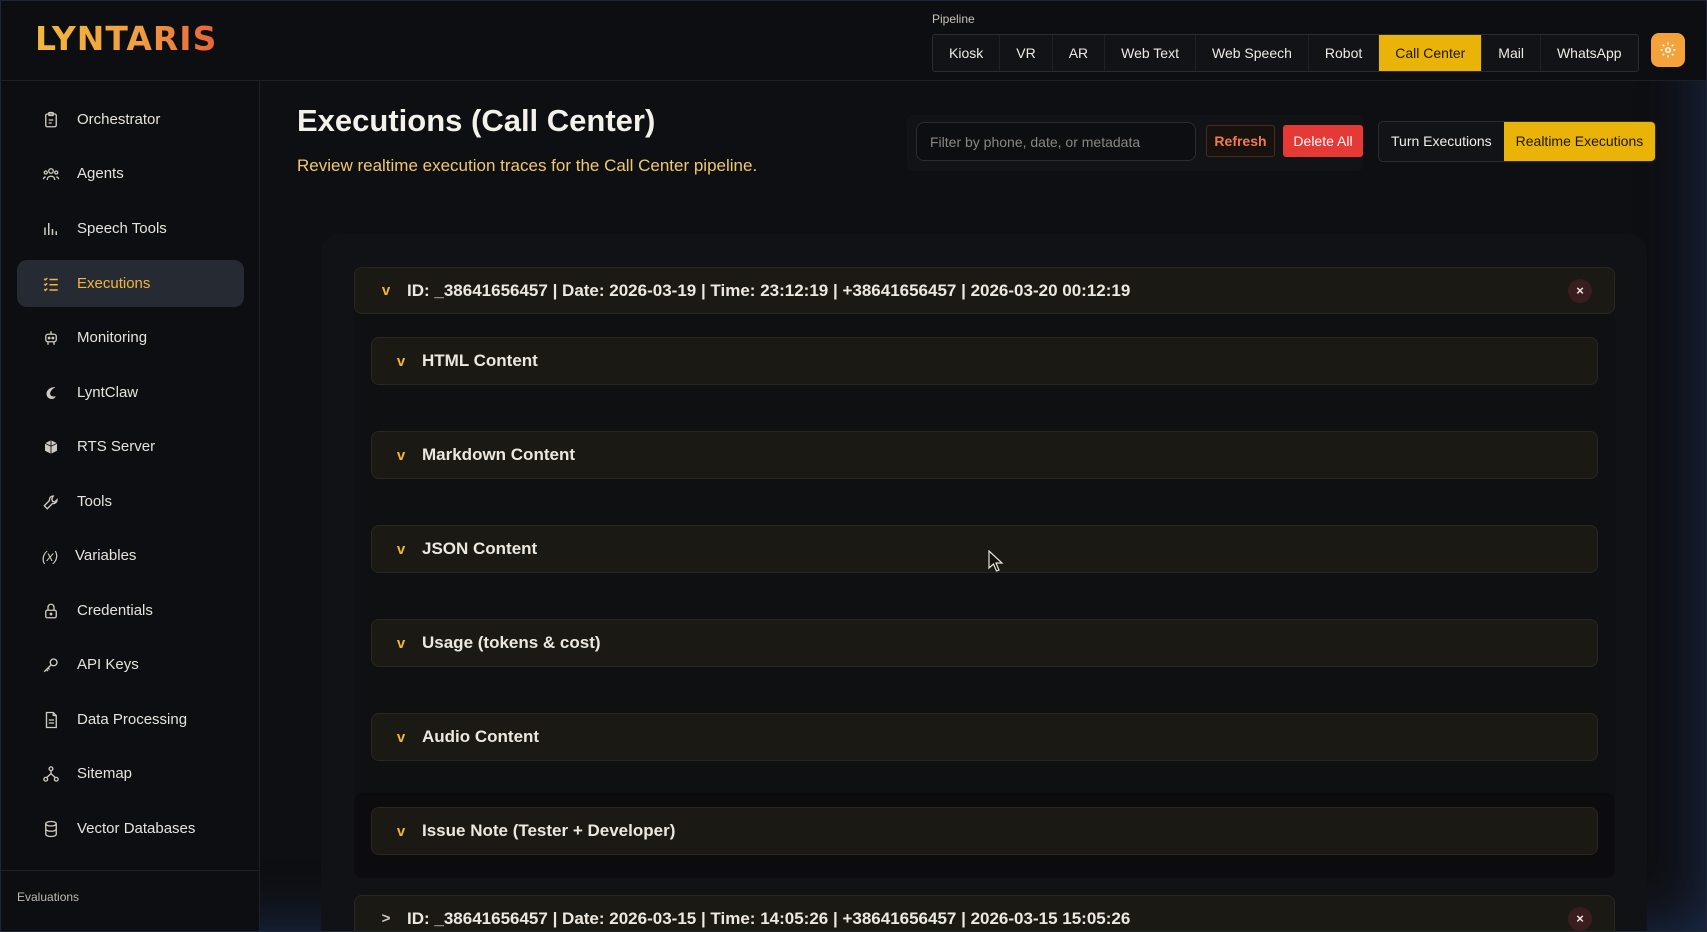 This screenshot has height=932, width=1707. Describe the element at coordinates (480, 360) in the screenshot. I see `section-title: HTML Content` at that location.